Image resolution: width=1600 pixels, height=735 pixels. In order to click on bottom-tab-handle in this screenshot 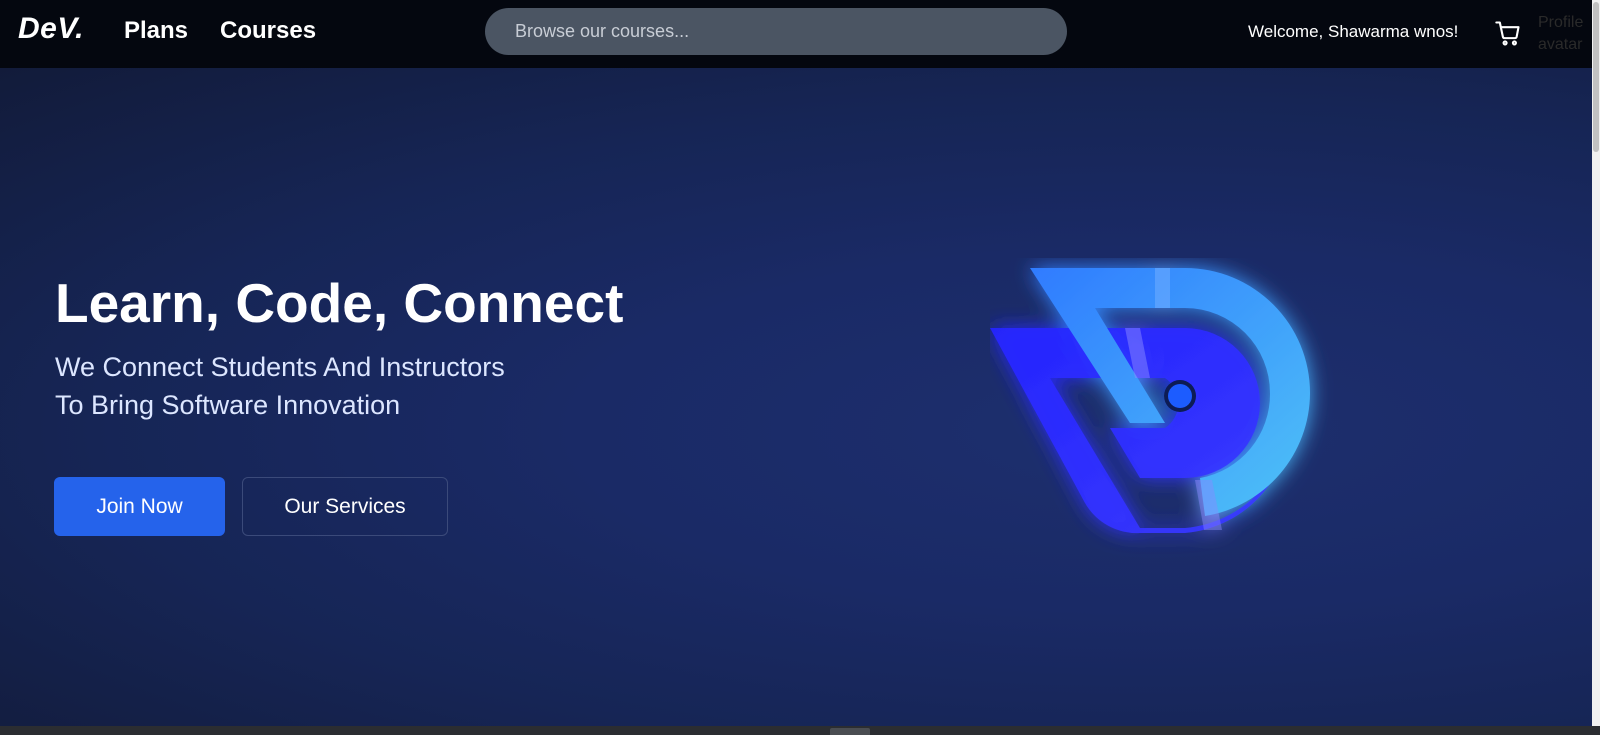, I will do `click(850, 731)`.